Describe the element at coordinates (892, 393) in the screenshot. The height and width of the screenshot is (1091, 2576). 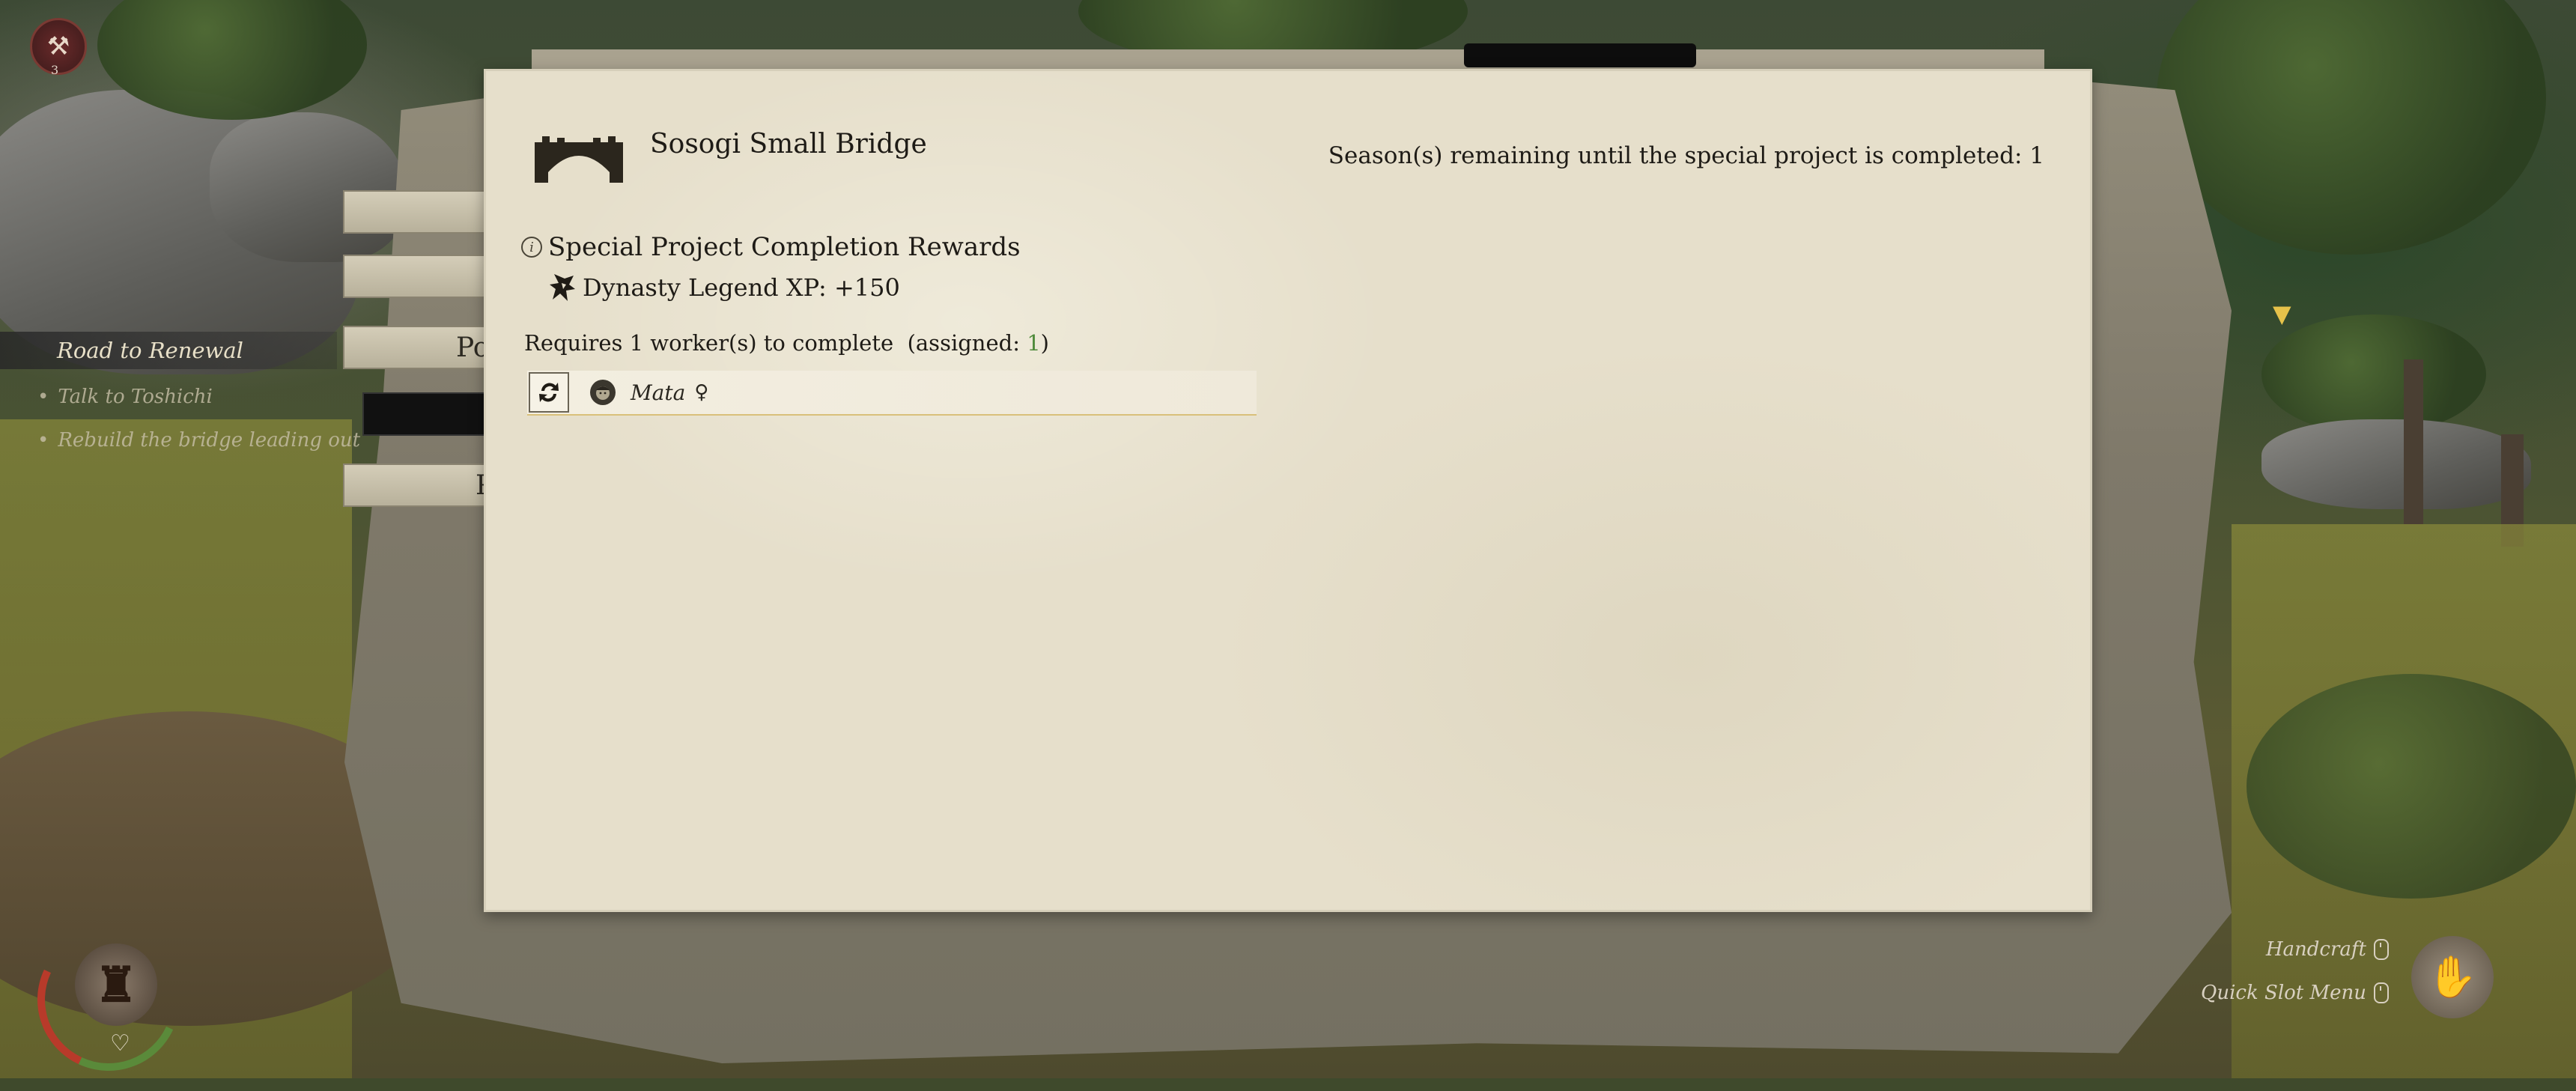
I see `worker-row: Mata ♀` at that location.